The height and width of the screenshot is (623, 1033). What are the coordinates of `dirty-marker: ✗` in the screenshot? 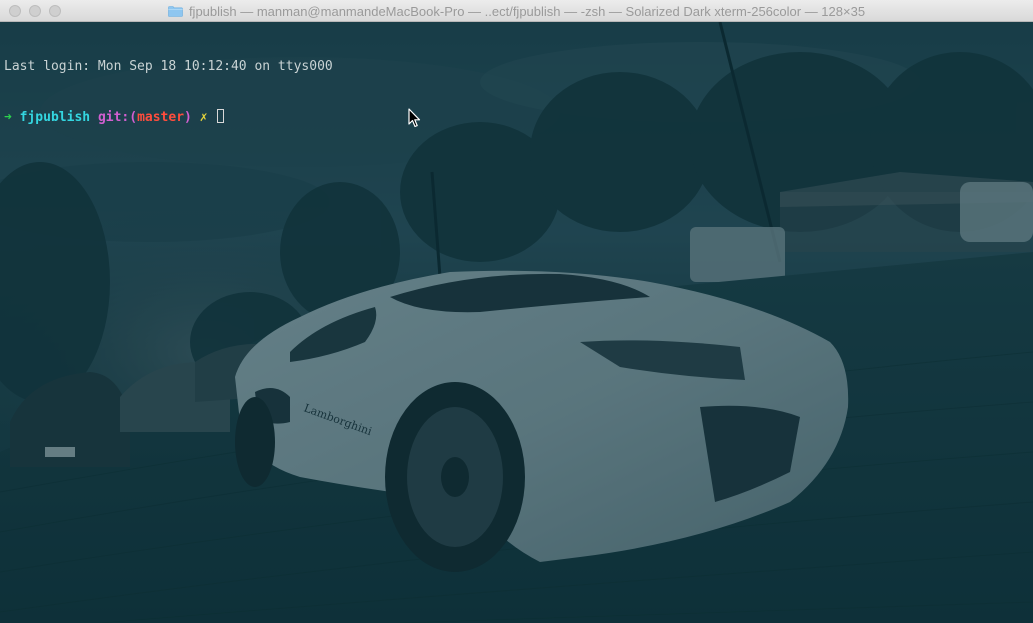 It's located at (203, 117).